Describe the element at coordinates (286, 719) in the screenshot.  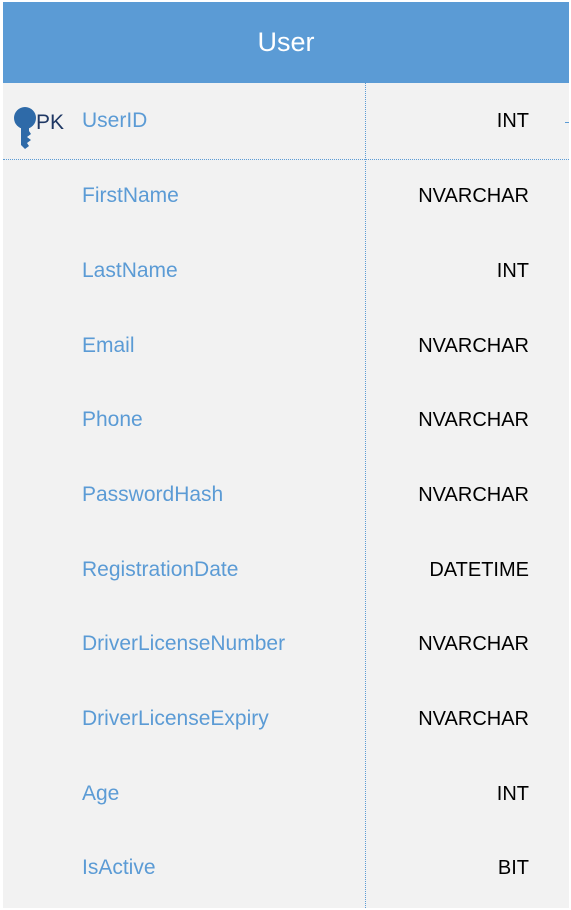
I see `column-row: DriverLicenseExpiry NVARCHAR` at that location.